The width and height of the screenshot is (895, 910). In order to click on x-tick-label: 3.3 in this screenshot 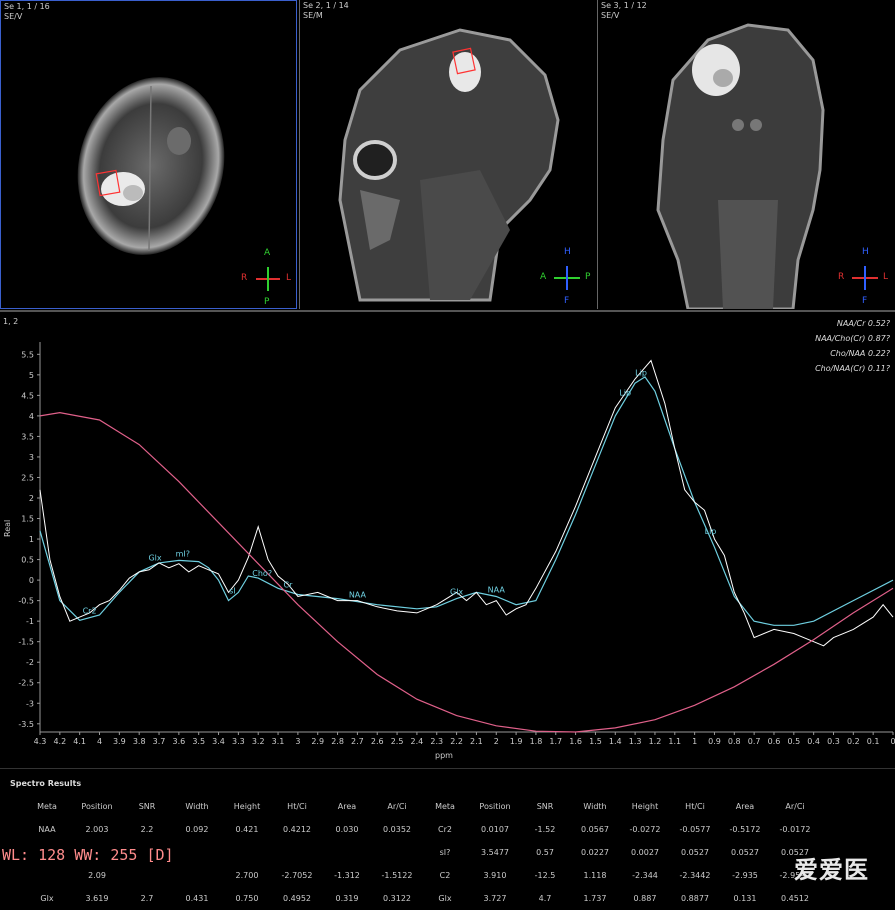, I will do `click(238, 741)`.